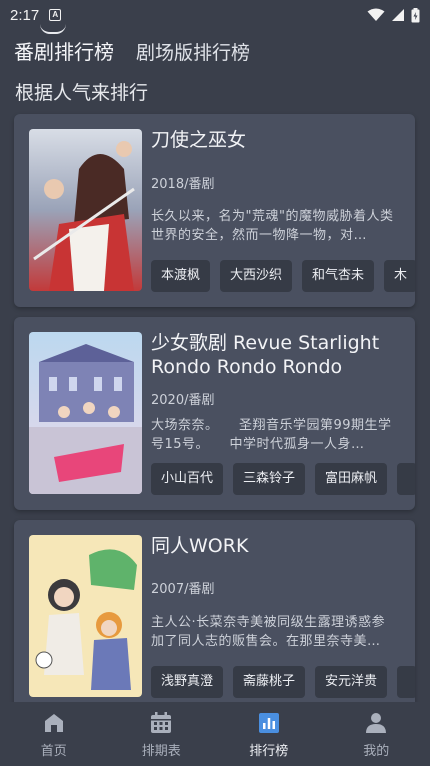 This screenshot has height=766, width=430. I want to click on ranking-tabs: 番剧排行榜 剧场版排行榜, so click(132, 50).